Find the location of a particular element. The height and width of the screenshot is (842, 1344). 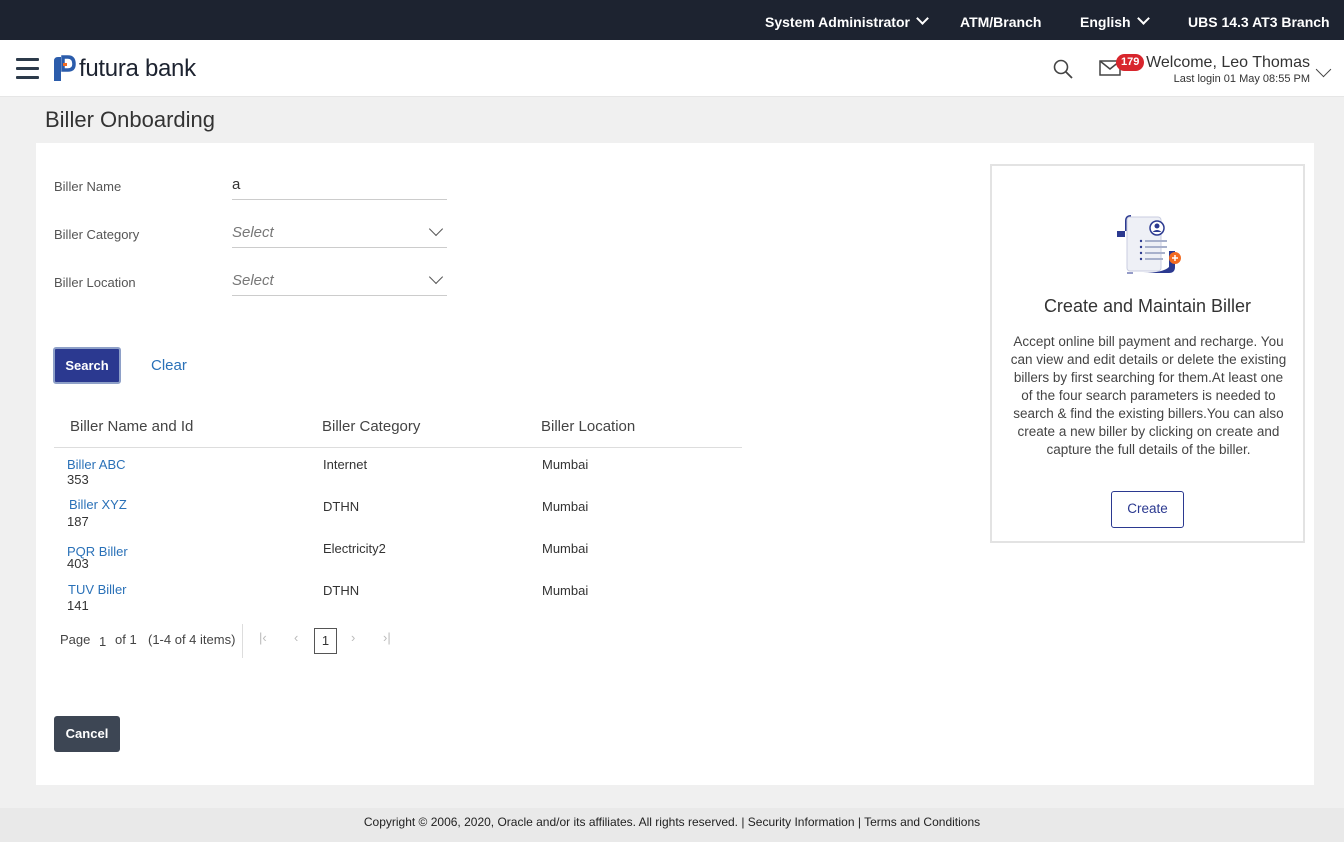

last-login-text: Last login 01 May 08:55 PM is located at coordinates (1241, 79).